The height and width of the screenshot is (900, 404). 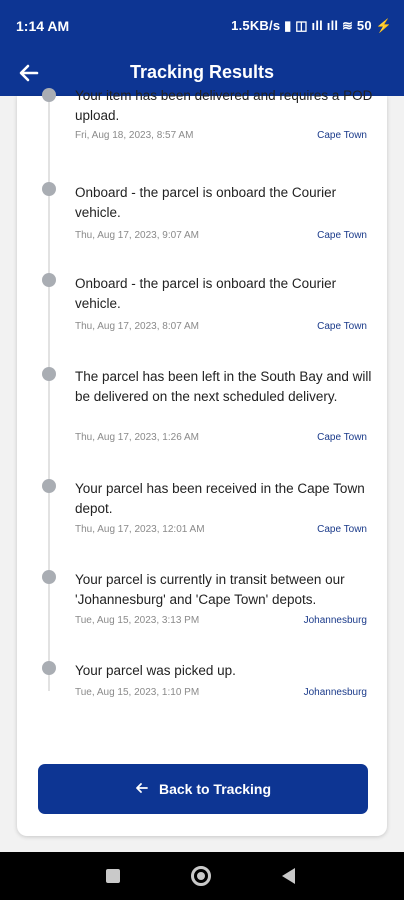 I want to click on system-nav-bar, so click(x=202, y=876).